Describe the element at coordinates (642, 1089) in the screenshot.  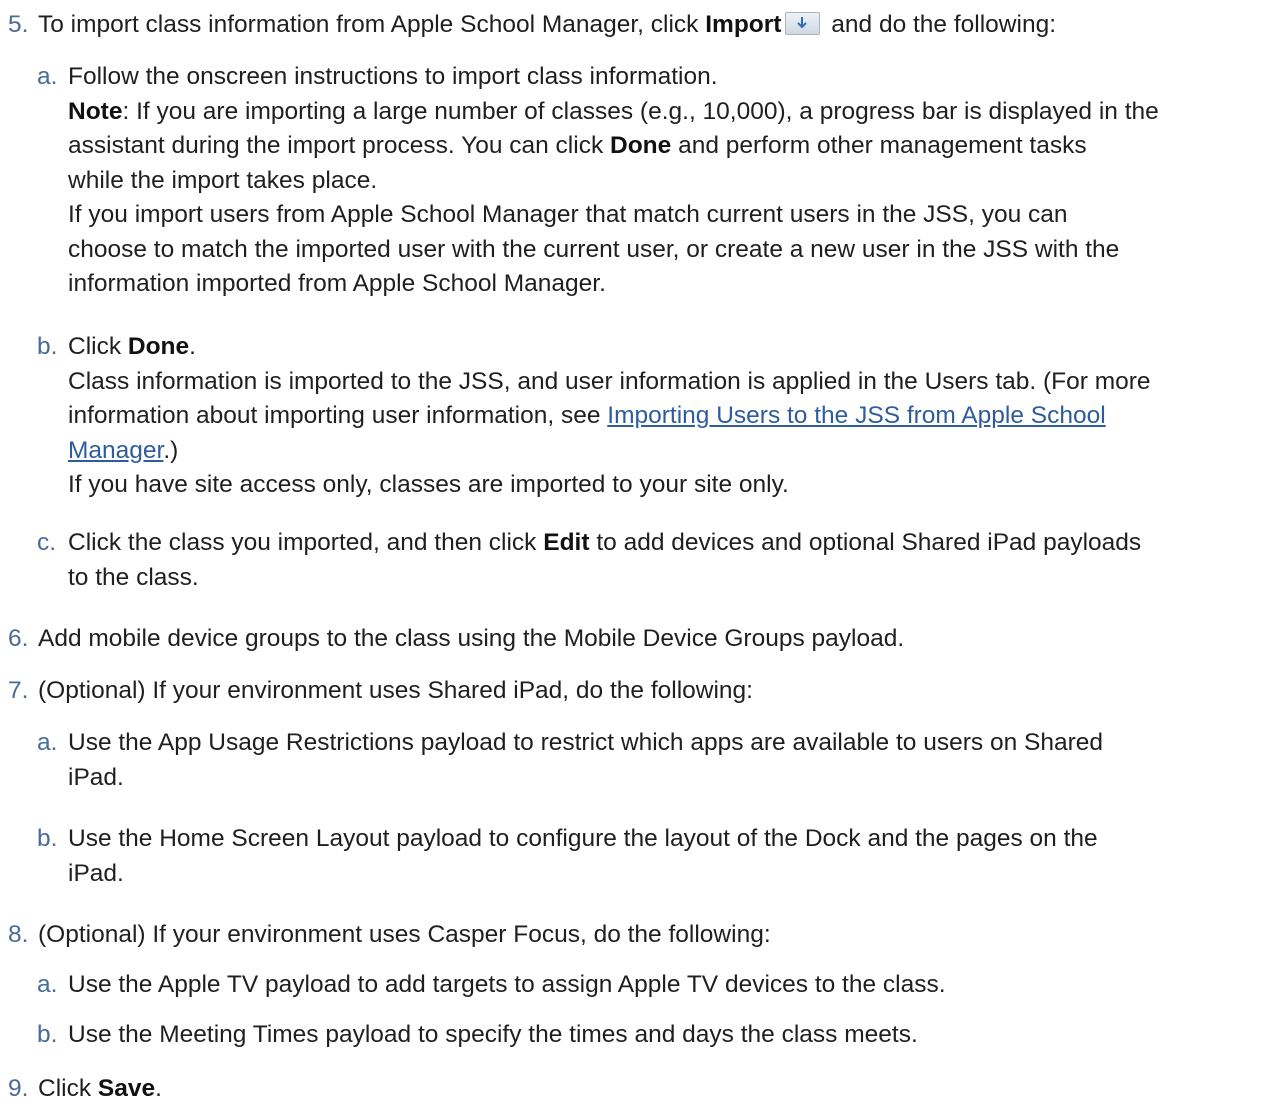
I see `step-9: 9. Click Save.` at that location.